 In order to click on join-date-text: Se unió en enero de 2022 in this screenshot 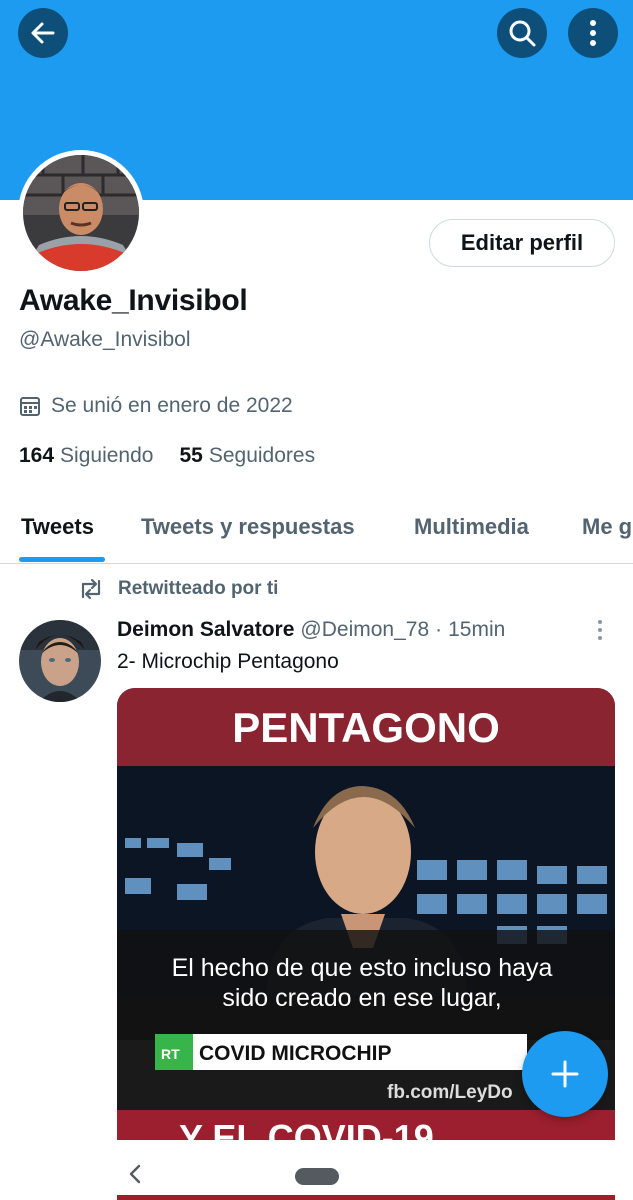, I will do `click(172, 405)`.